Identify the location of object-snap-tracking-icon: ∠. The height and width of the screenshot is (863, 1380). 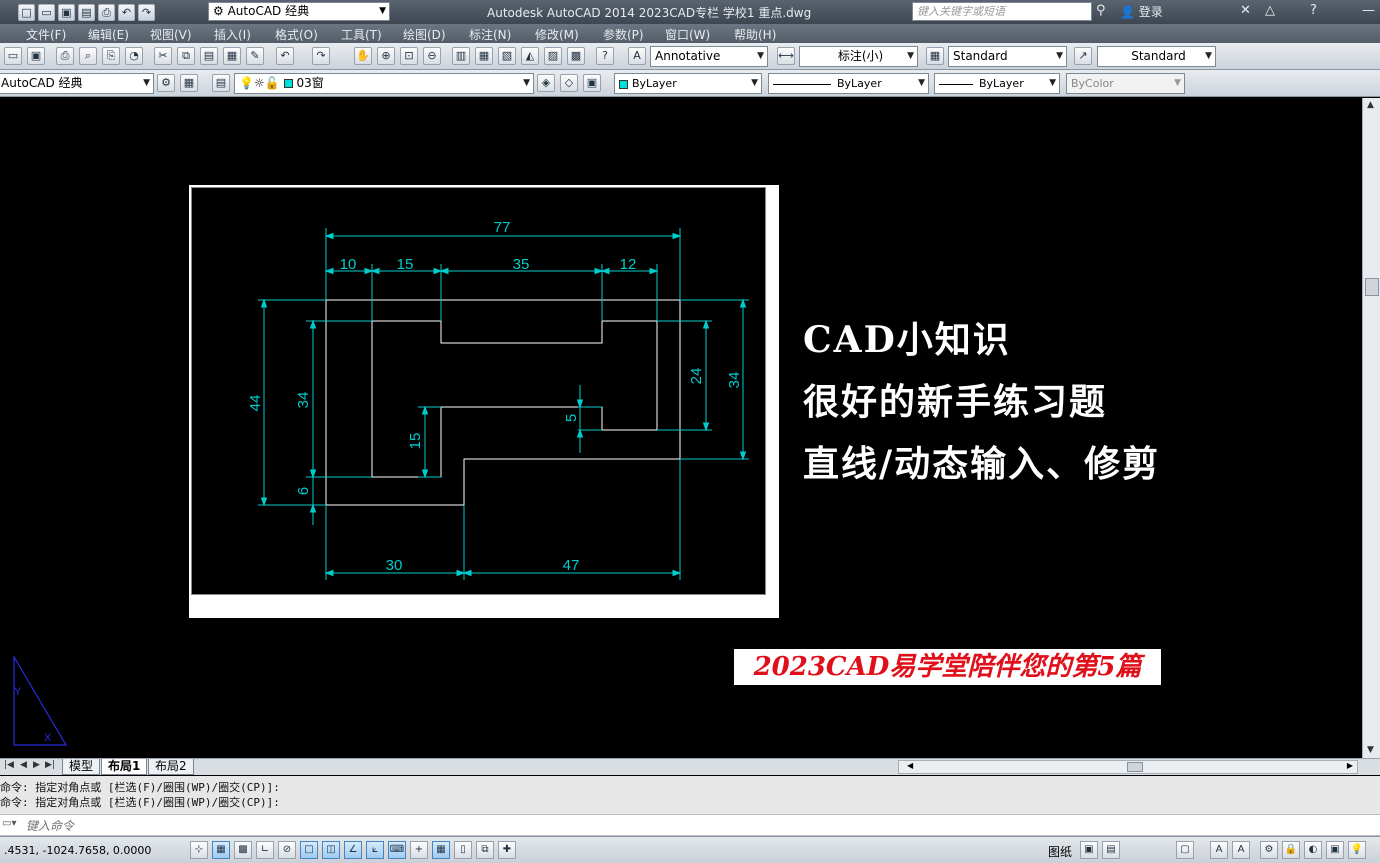
(353, 850).